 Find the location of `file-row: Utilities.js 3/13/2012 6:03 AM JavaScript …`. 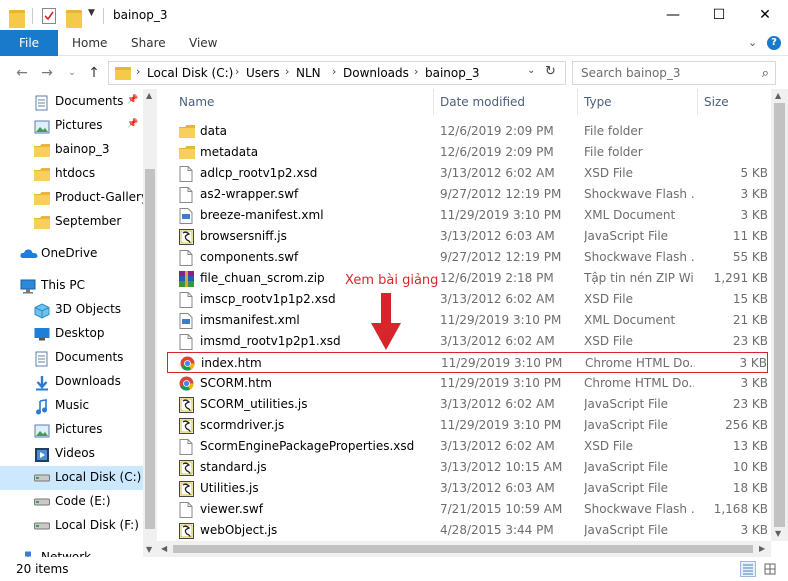

file-row: Utilities.js 3/13/2012 6:03 AM JavaScript … is located at coordinates (467, 488).